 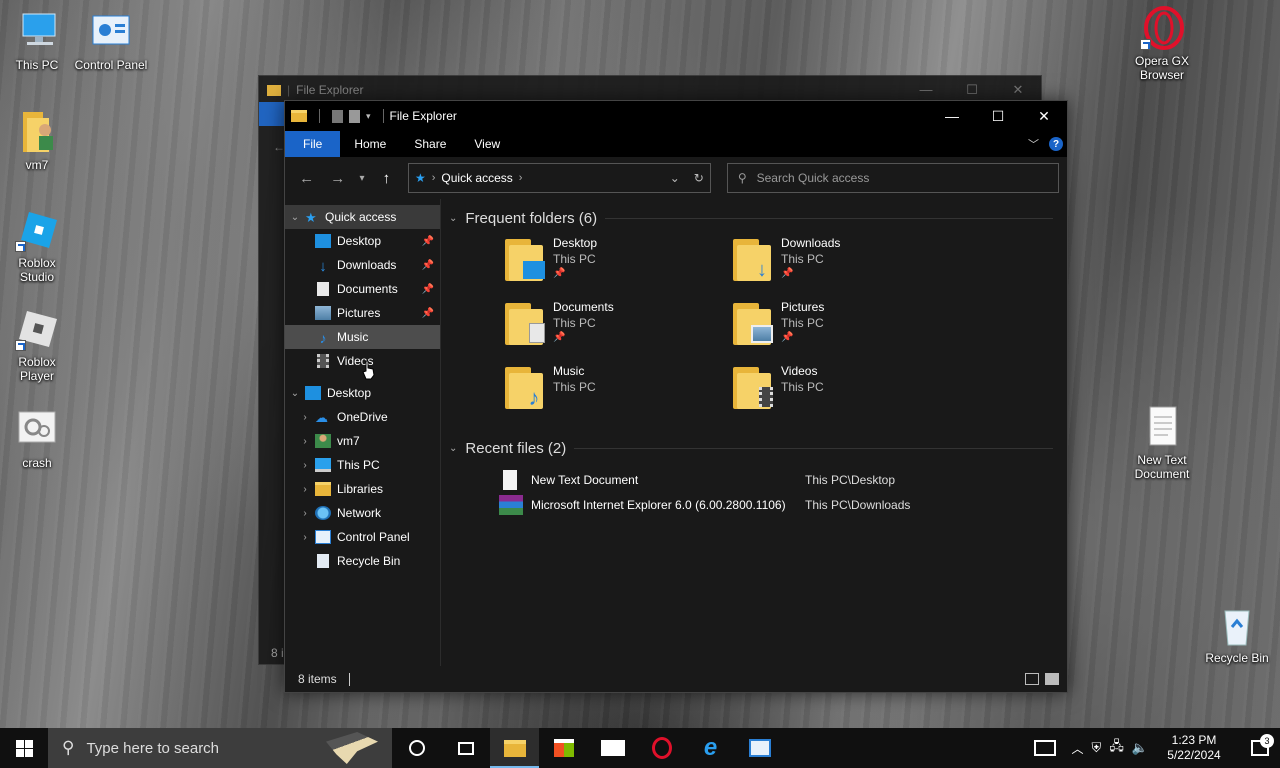 What do you see at coordinates (368, 116) in the screenshot?
I see `customize-toolbar-chevron-icon: ▾` at bounding box center [368, 116].